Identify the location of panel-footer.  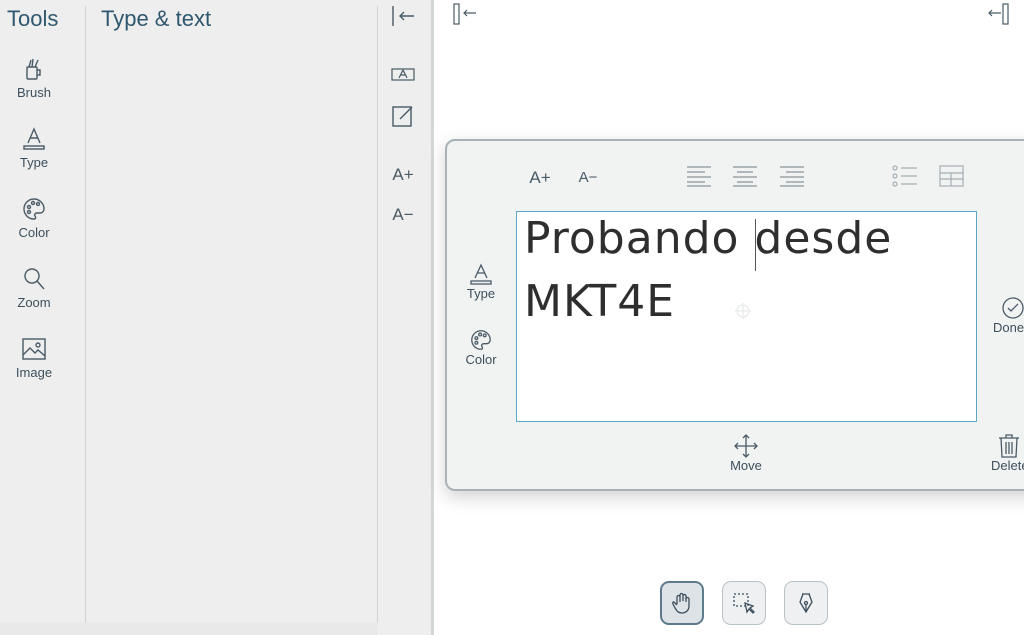
(189, 628).